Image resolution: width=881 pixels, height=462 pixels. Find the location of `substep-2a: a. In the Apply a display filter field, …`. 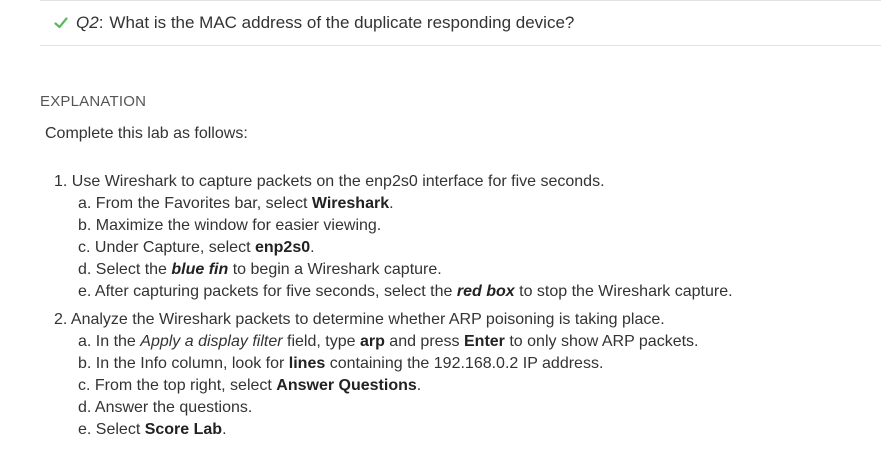

substep-2a: a. In the Apply a display filter field, … is located at coordinates (388, 341).